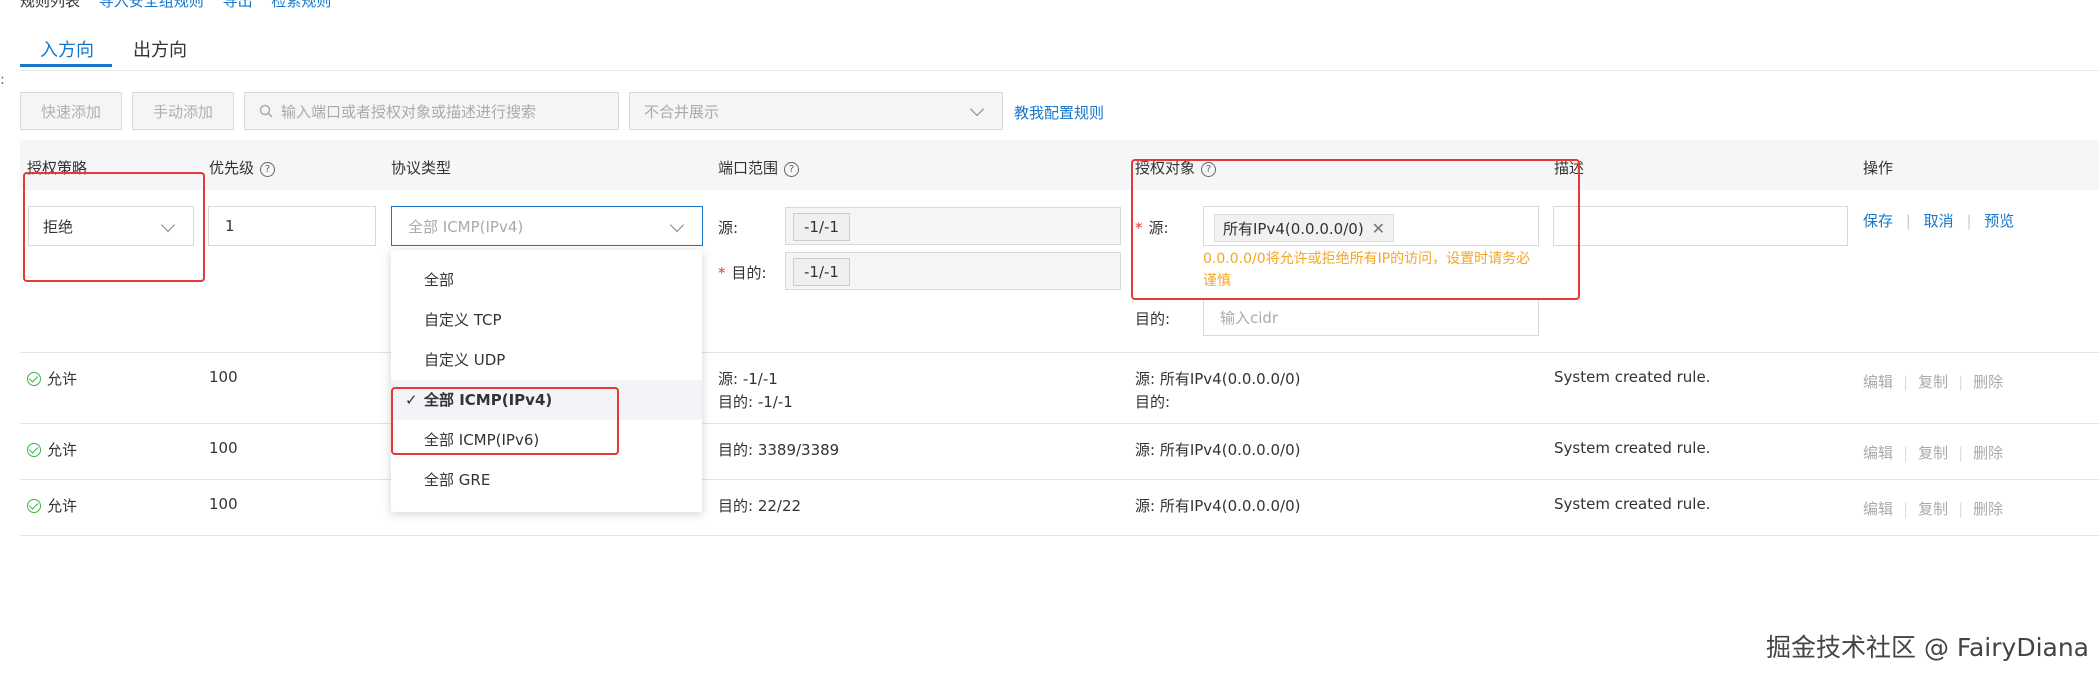 The height and width of the screenshot is (679, 2099). I want to click on manual-add-button: 手动添加, so click(183, 111).